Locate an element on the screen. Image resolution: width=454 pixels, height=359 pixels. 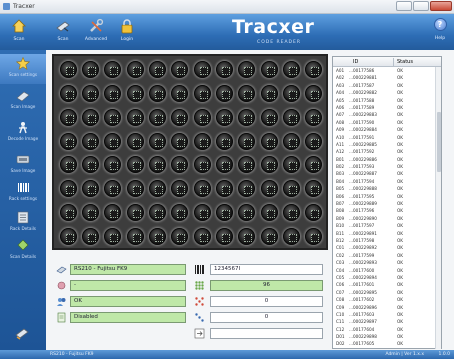
table-row: A06 ...00177589 OK is located at coordinates (384, 107).